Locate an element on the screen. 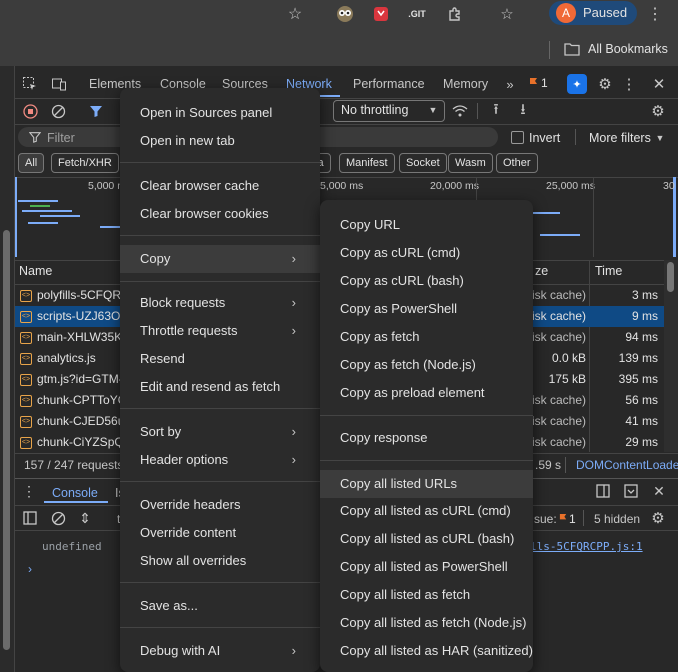  menu-item-sort-by: Sort by › is located at coordinates (220, 432).